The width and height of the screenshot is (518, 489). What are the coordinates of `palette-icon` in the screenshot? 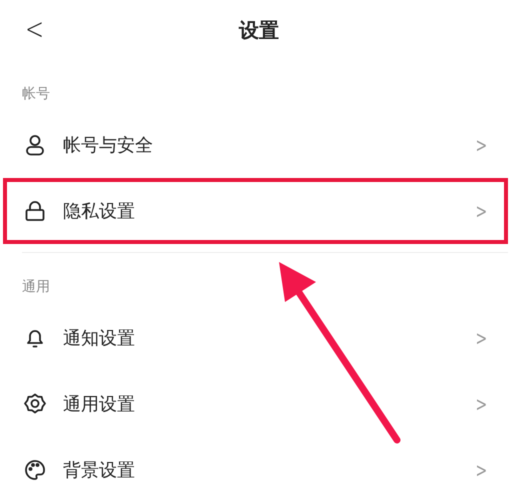 It's located at (35, 470).